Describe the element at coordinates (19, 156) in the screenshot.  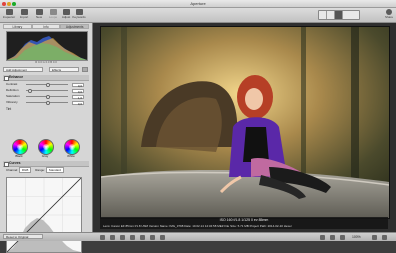
I see `wheel-label: Black` at that location.